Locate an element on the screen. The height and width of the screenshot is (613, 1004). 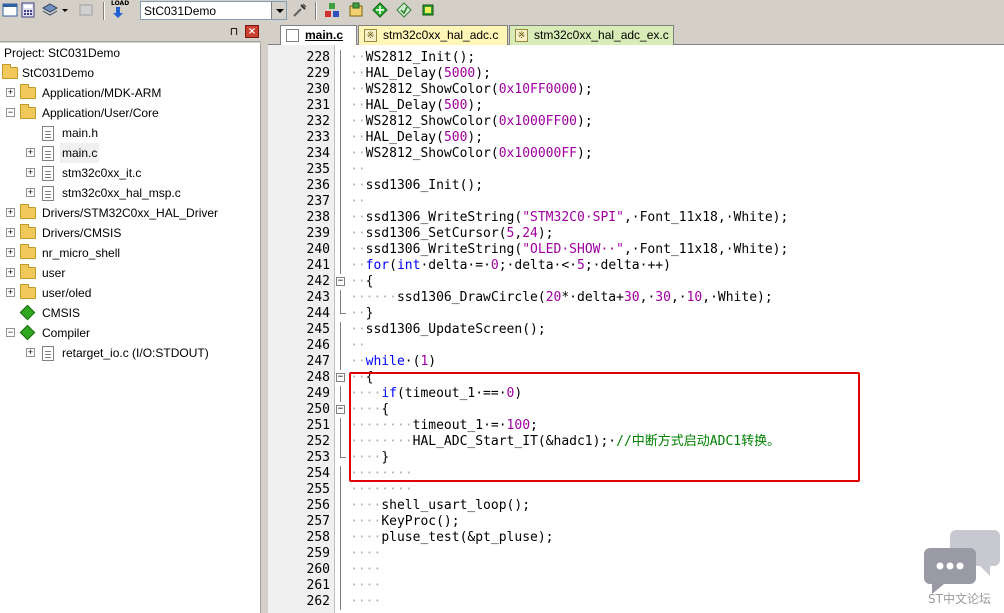
pack-installer-icon is located at coordinates (356, 10).